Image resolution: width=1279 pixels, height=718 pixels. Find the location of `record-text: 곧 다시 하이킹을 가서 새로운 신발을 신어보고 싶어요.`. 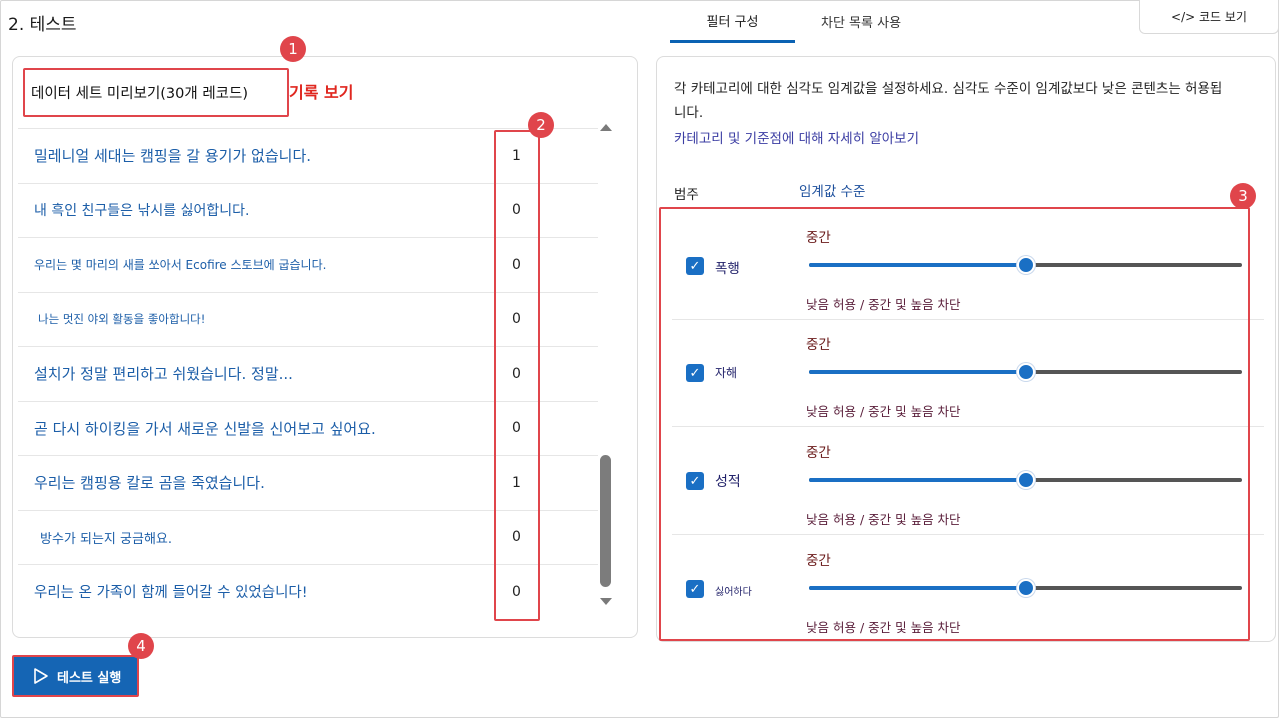

record-text: 곧 다시 하이킹을 가서 새로운 신발을 신어보고 싶어요. is located at coordinates (205, 428).